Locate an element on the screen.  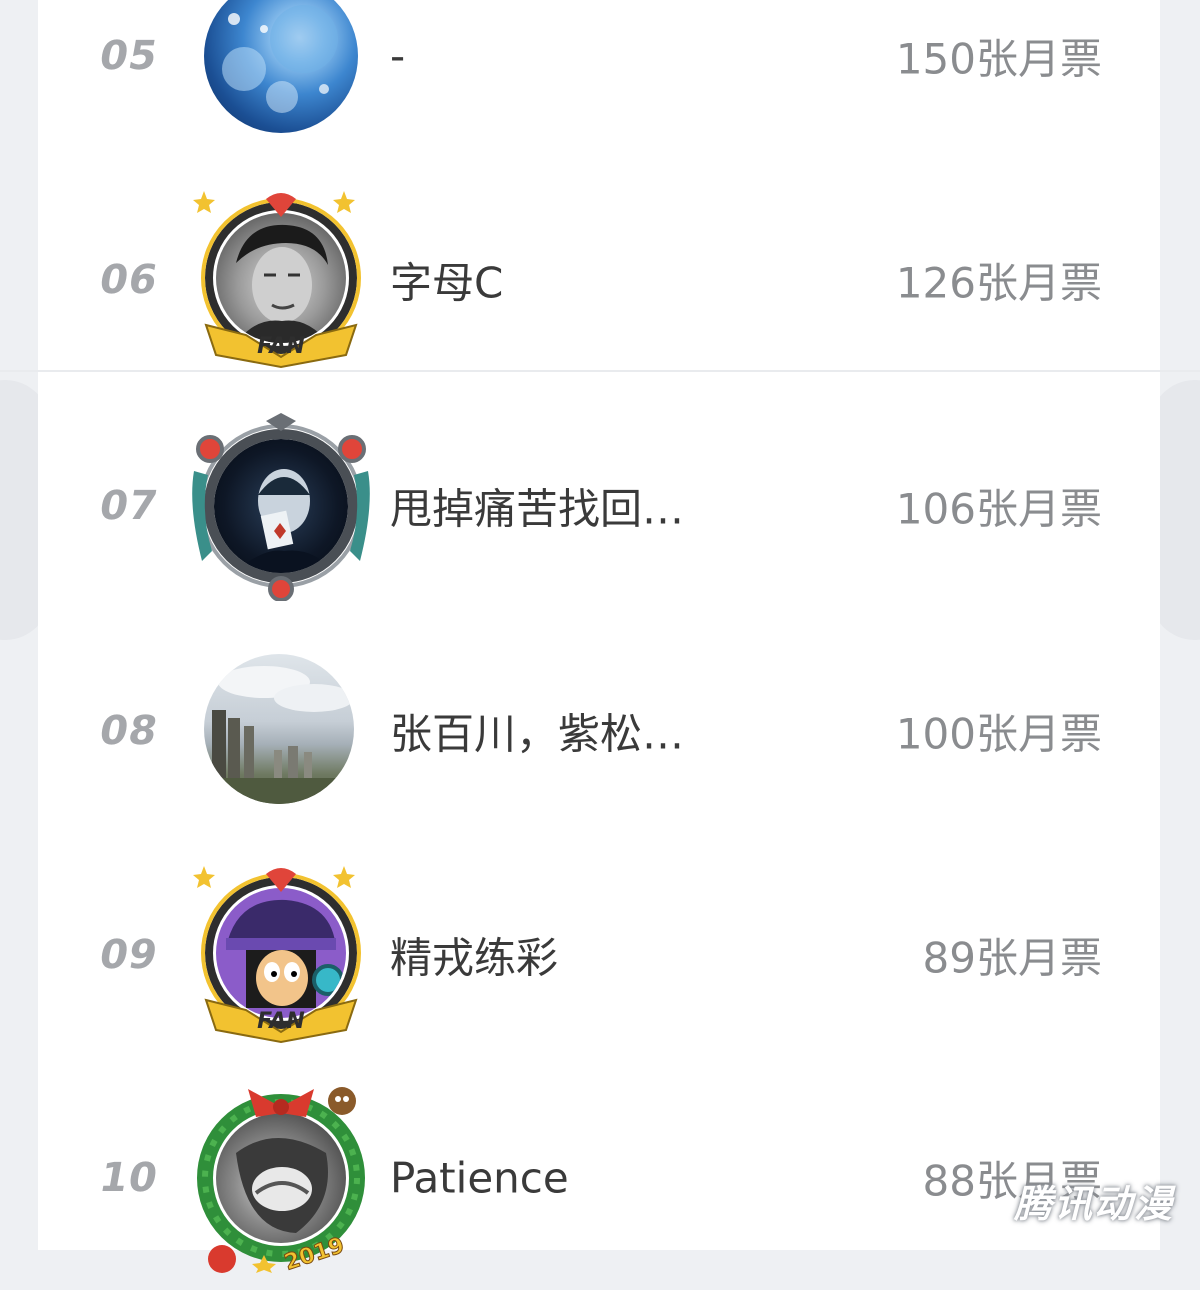
monthly-ticket-count: 106张月票 is located at coordinates (998, 509).